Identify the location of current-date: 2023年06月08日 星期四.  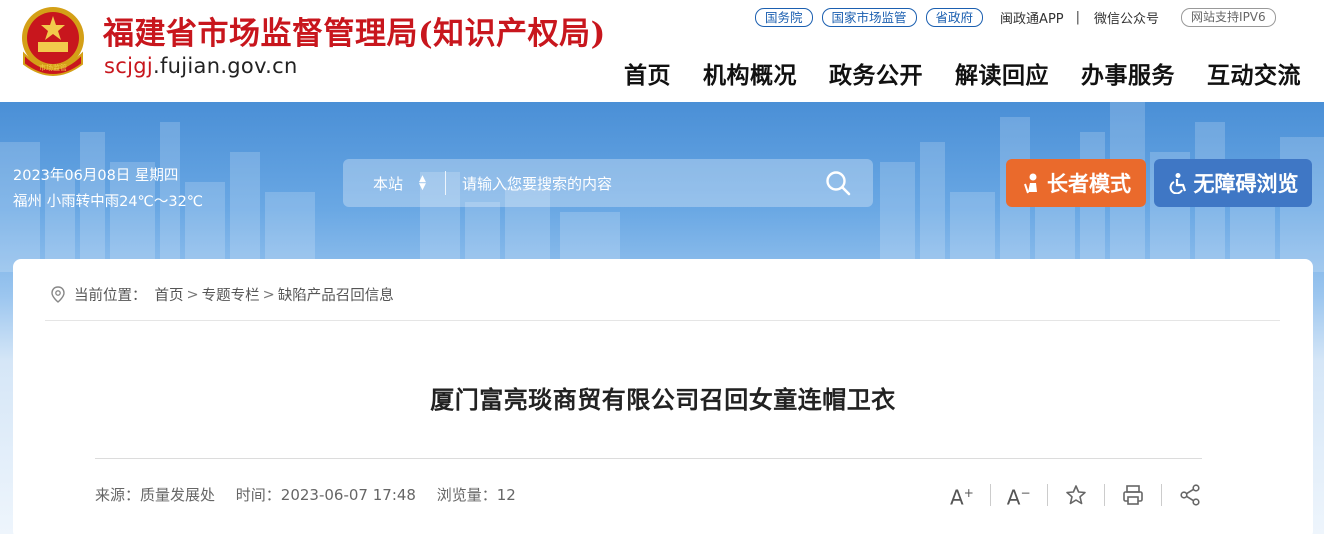
(96, 176).